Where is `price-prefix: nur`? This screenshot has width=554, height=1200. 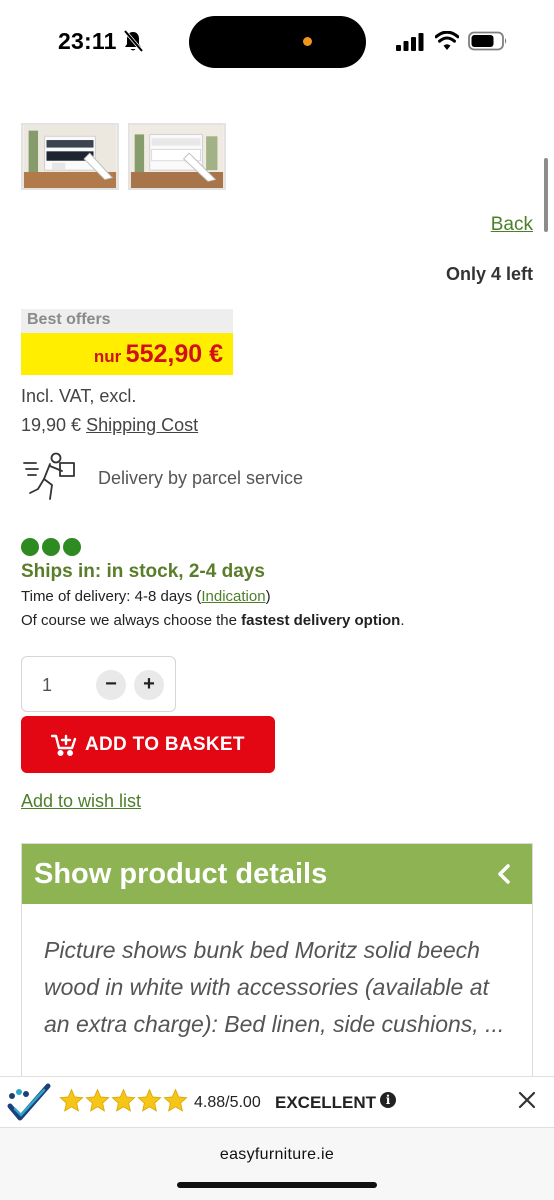 price-prefix: nur is located at coordinates (107, 356).